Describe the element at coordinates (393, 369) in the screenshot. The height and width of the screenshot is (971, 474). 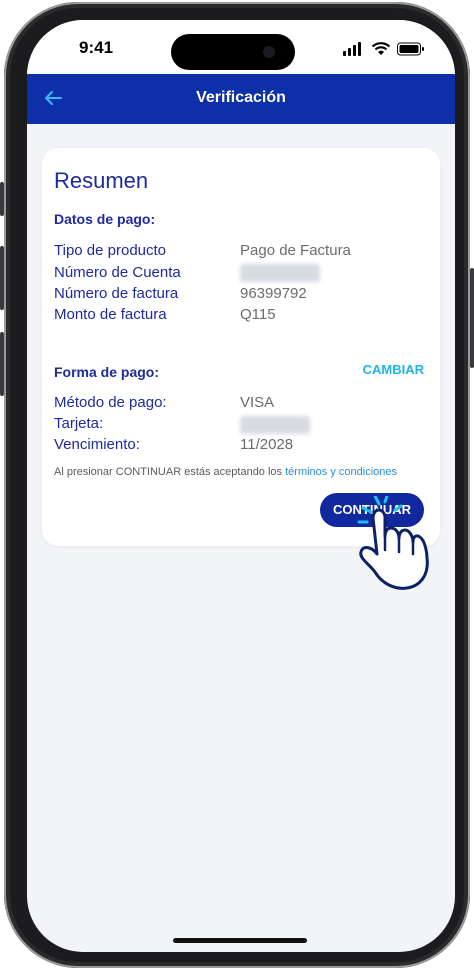
I see `change-payment-button: CAMBIAR` at that location.